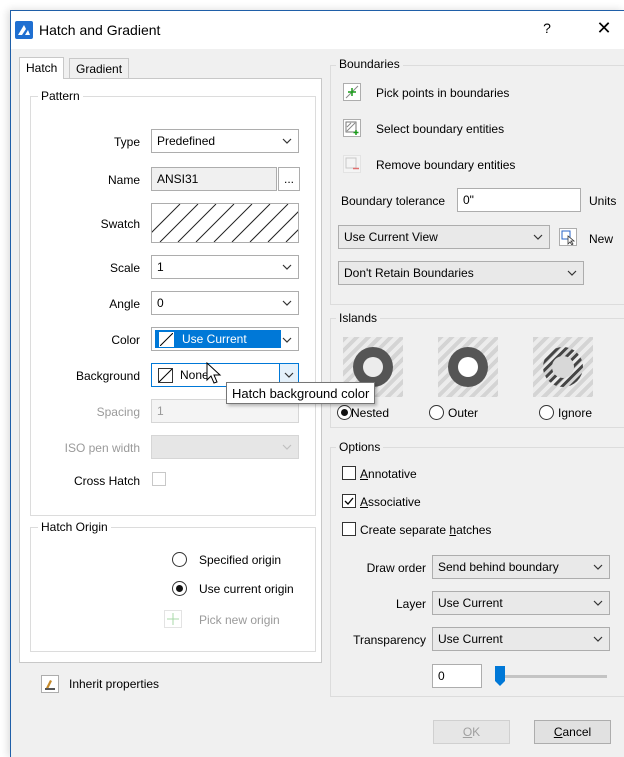 The image size is (624, 757). I want to click on boundary-view-value: Use Current View, so click(391, 237).